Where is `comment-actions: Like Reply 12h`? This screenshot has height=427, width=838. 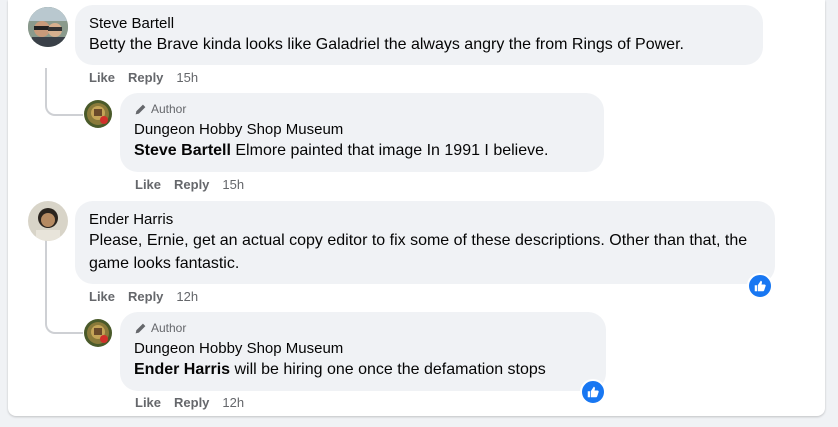
comment-actions: Like Reply 12h is located at coordinates (150, 296).